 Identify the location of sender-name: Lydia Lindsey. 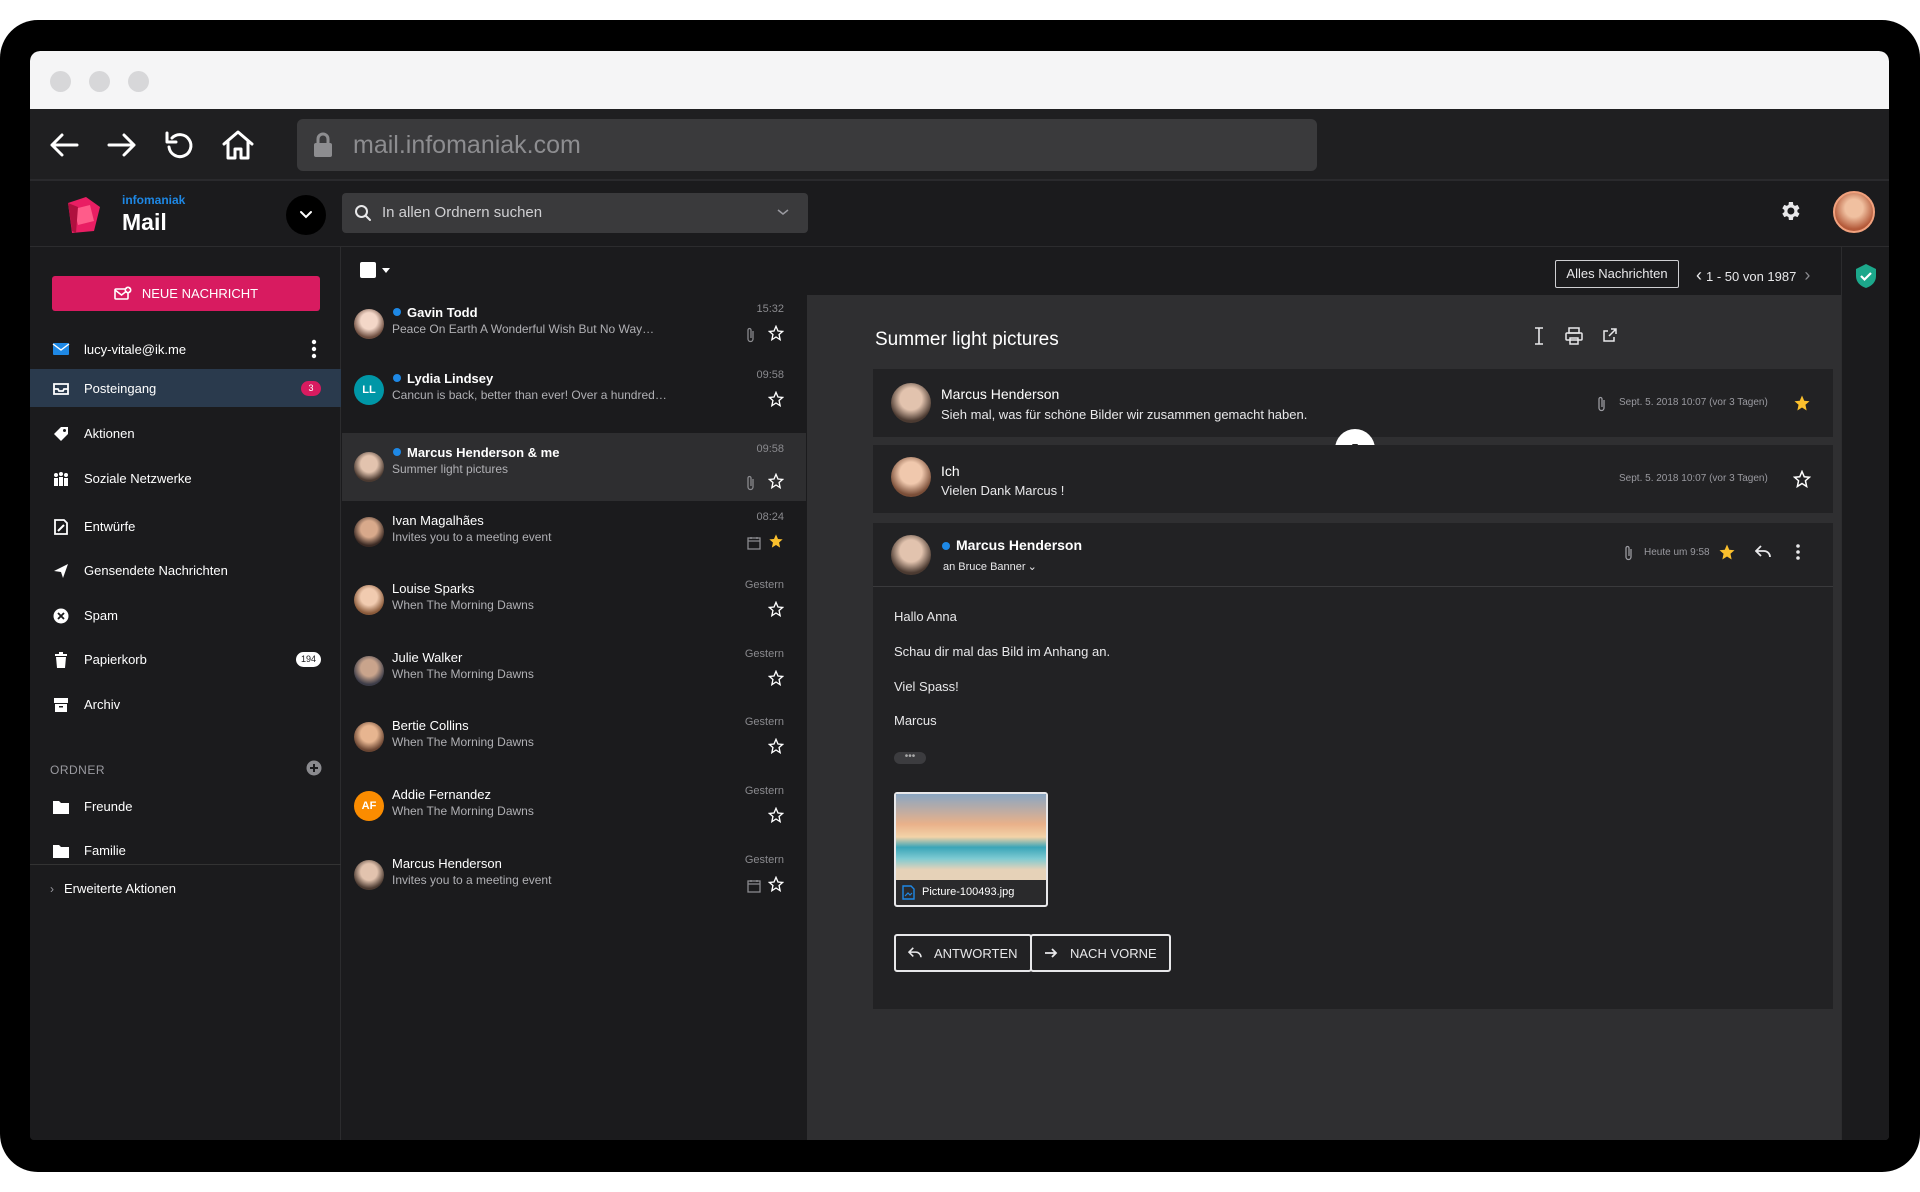
(450, 378).